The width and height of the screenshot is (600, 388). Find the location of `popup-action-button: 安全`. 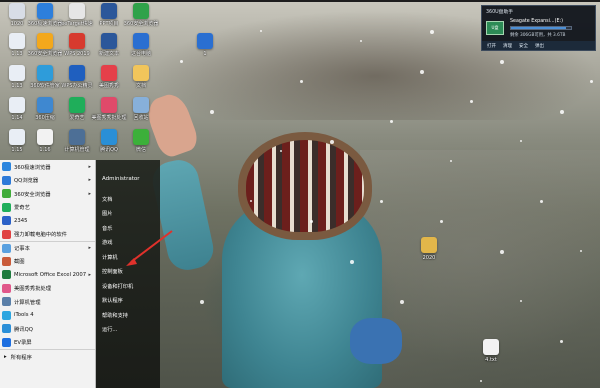

popup-action-button: 安全 is located at coordinates (523, 46).